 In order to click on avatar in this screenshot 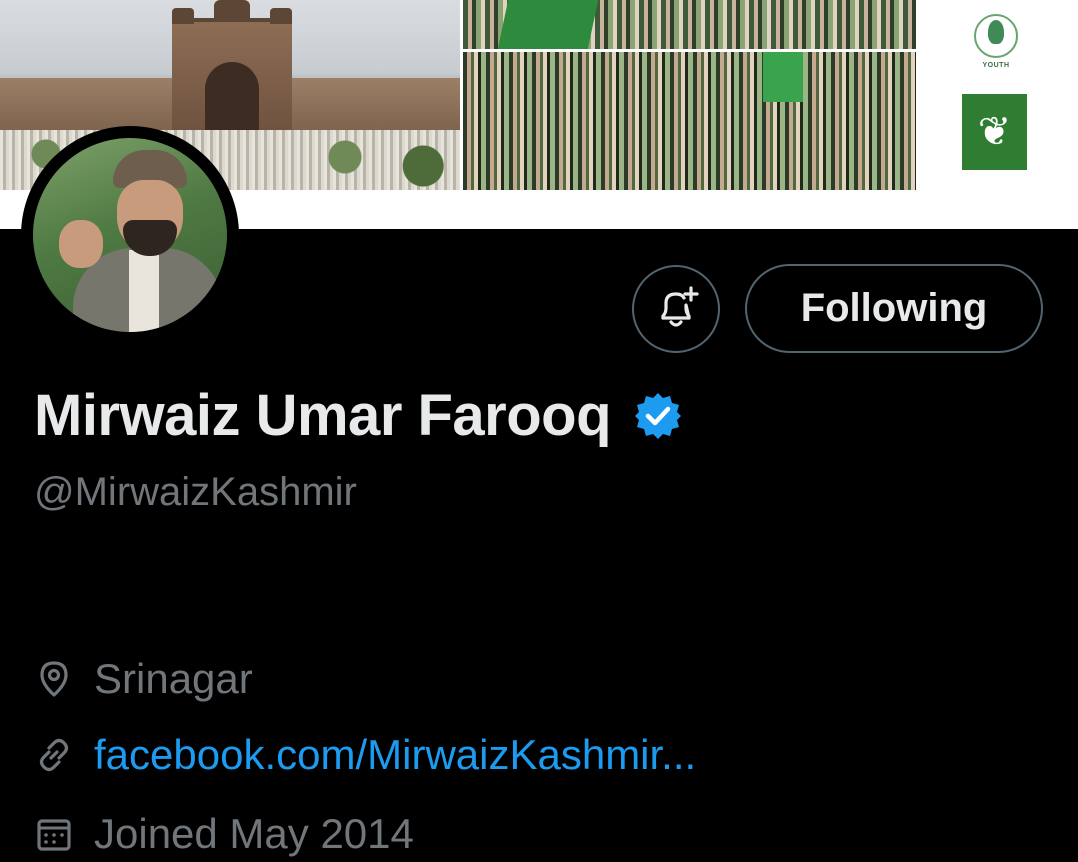, I will do `click(130, 235)`.